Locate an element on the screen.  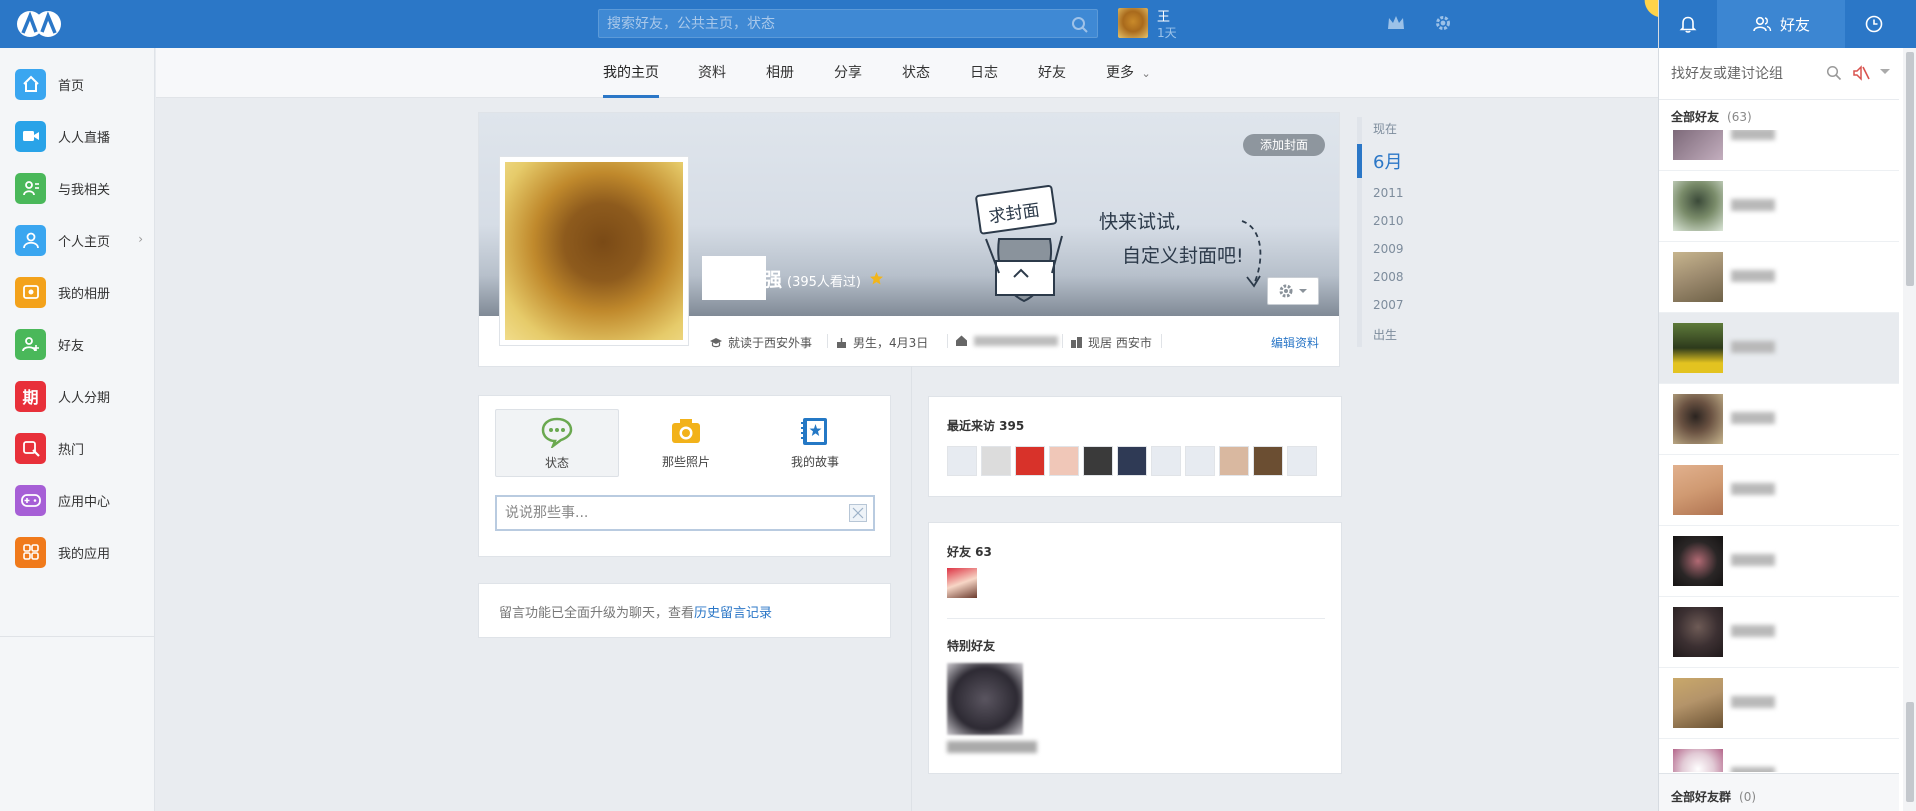
user-name: 王 is located at coordinates (1163, 15).